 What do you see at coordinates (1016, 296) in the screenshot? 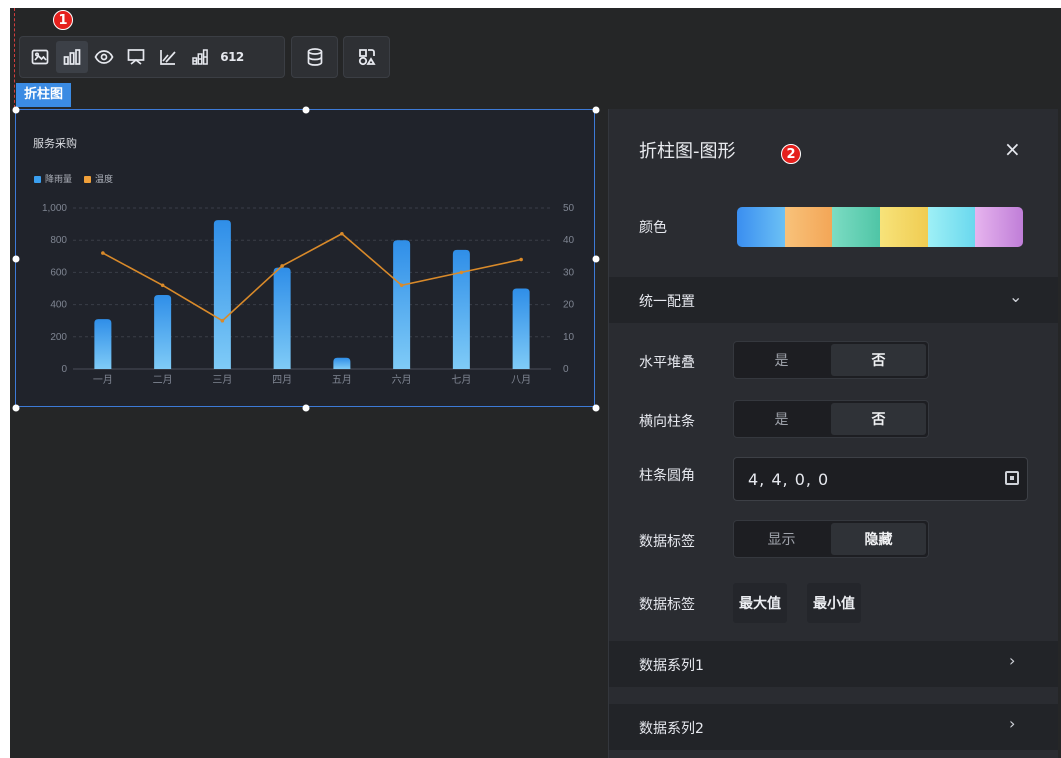
I see `chevron-down-icon: ⌄` at bounding box center [1016, 296].